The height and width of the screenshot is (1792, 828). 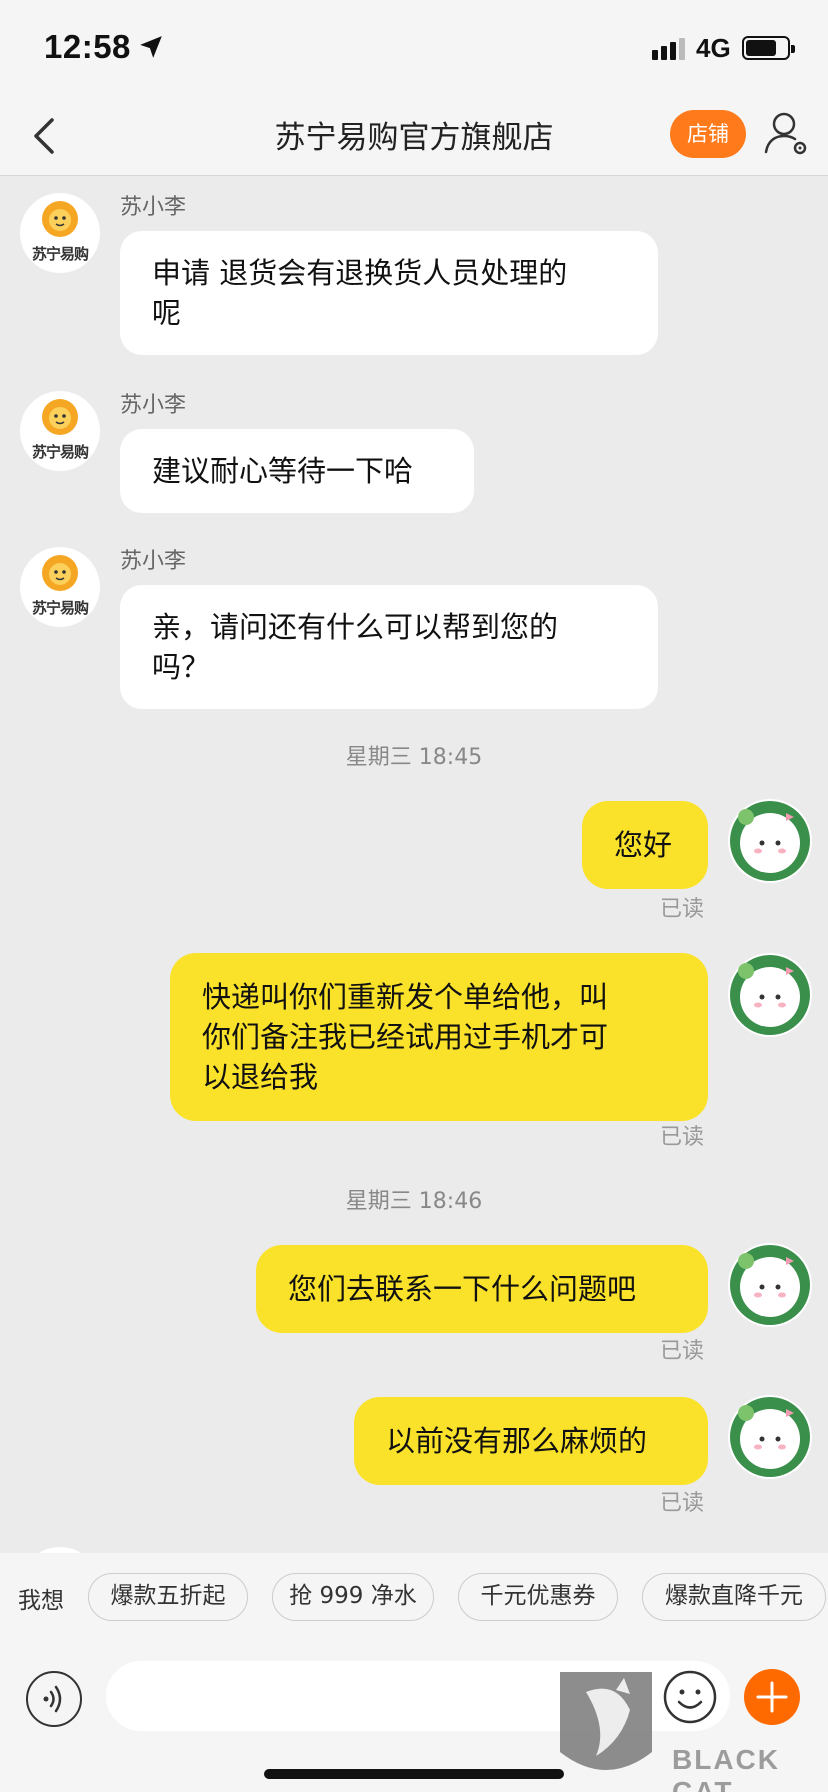 I want to click on quick-reply-chip: 爆款直降千元, so click(x=734, y=1597).